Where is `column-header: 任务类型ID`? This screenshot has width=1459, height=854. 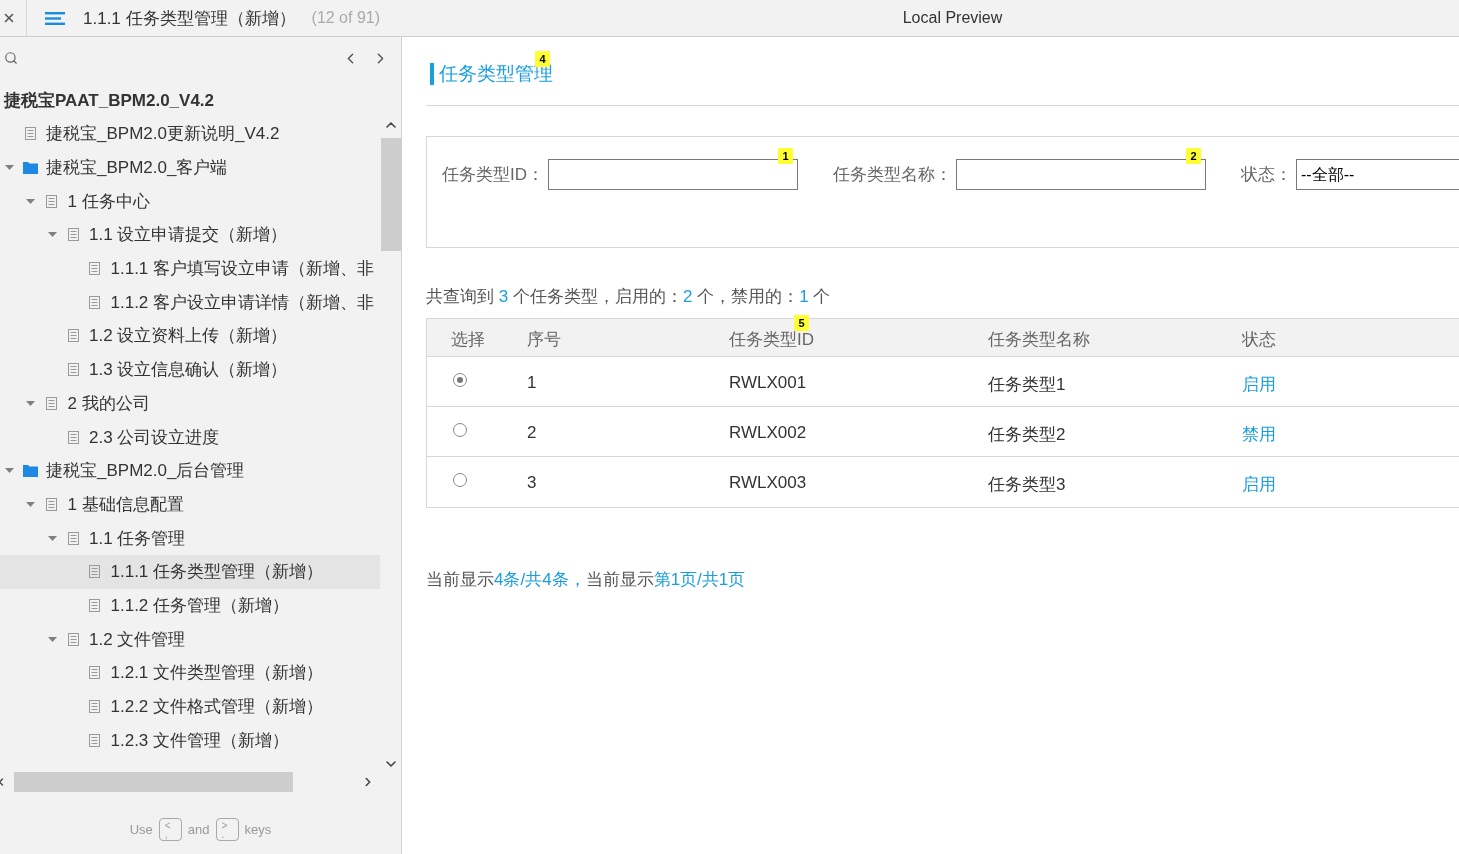 column-header: 任务类型ID is located at coordinates (771, 340).